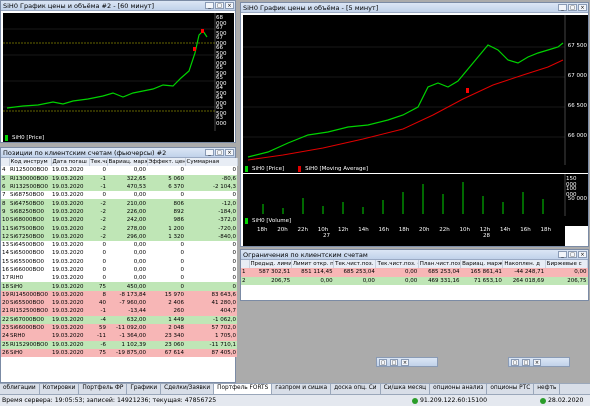 This screenshot has height=406, width=590. I want to click on column-header: Тек.чист.поз. (, so click(397, 264).